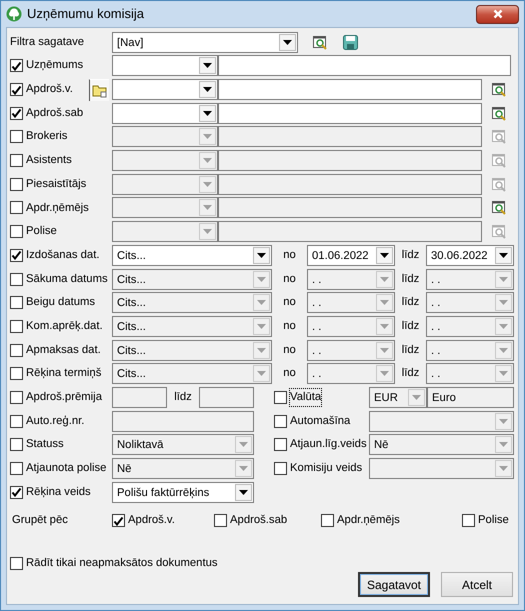 The image size is (525, 611). Describe the element at coordinates (56, 184) in the screenshot. I see `checkbox-label: Piesaistītājs` at that location.